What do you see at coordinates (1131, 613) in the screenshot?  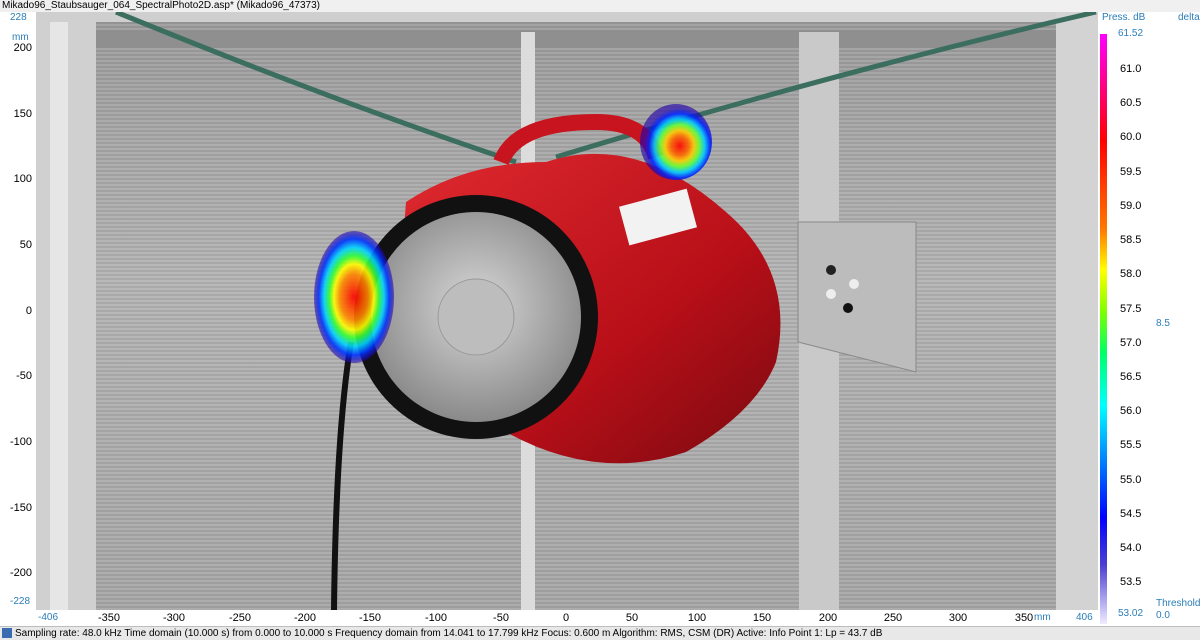 I see `legend-min-value: 53.02` at bounding box center [1131, 613].